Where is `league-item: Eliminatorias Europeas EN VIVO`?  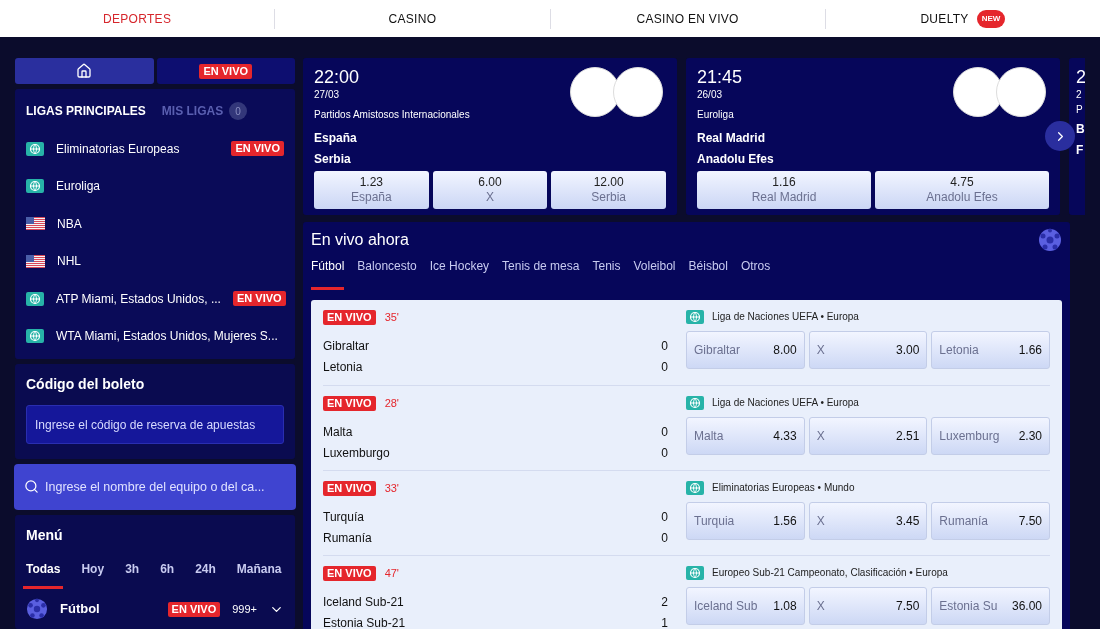
league-item: Eliminatorias Europeas EN VIVO is located at coordinates (155, 149).